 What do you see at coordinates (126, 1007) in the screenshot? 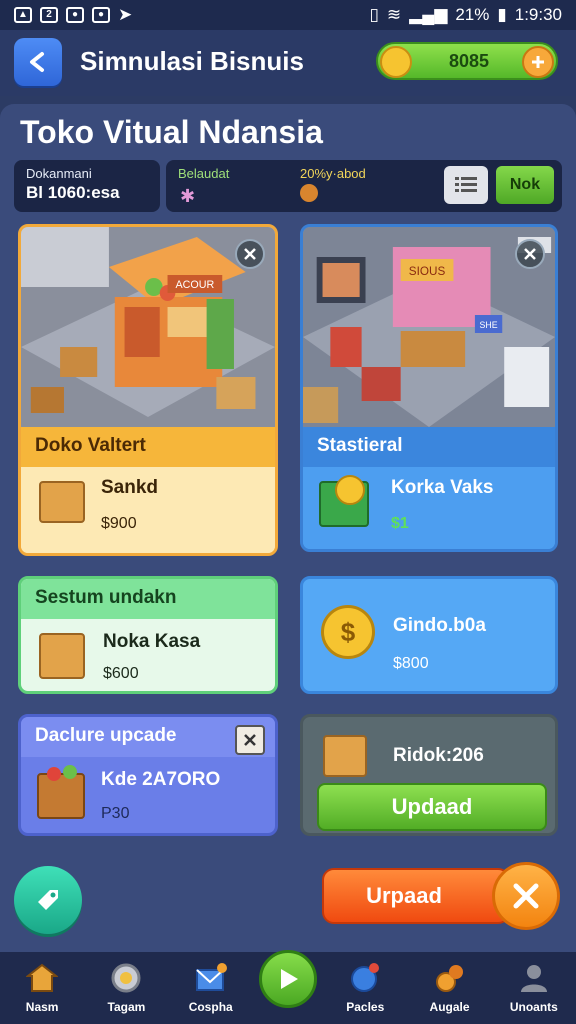
I see `nav-label: Tagam` at bounding box center [126, 1007].